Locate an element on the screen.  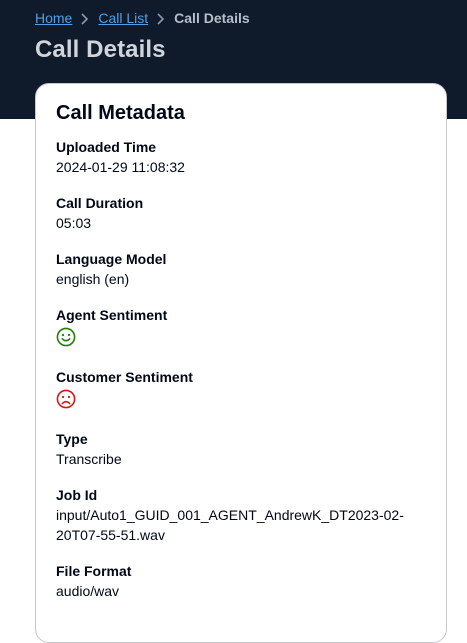
field-value: 2024-01-29 11:08:32 is located at coordinates (120, 167).